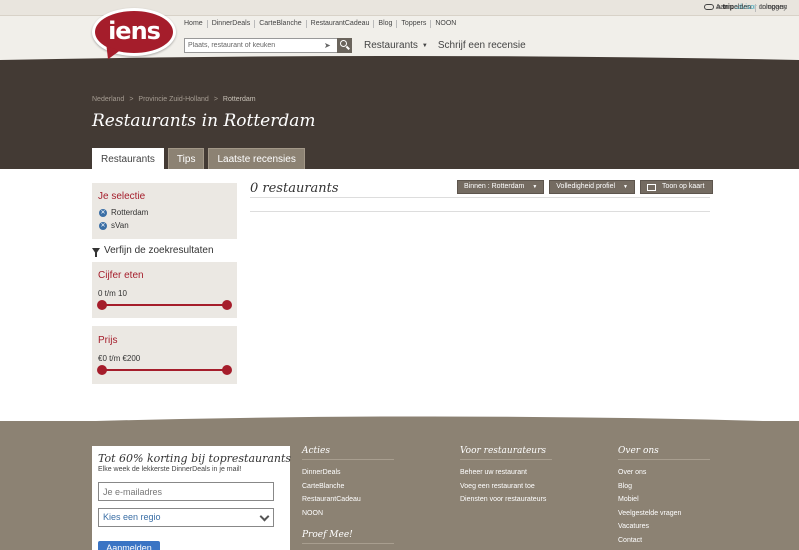 This screenshot has width=799, height=550. What do you see at coordinates (164, 305) in the screenshot?
I see `rating-slider` at bounding box center [164, 305].